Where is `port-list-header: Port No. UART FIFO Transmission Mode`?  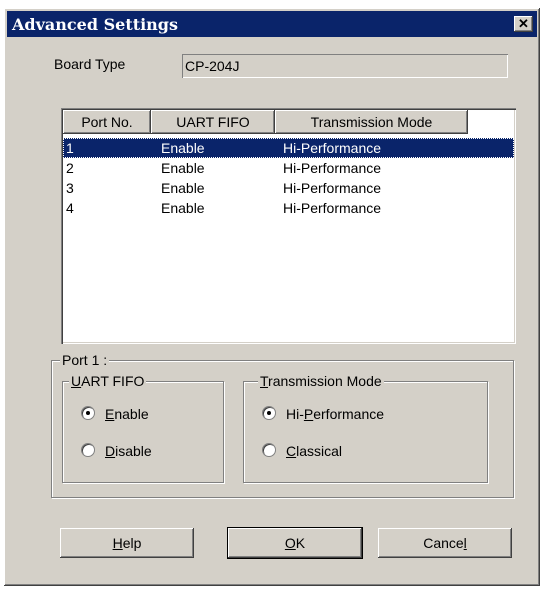 port-list-header: Port No. UART FIFO Transmission Mode is located at coordinates (288, 122).